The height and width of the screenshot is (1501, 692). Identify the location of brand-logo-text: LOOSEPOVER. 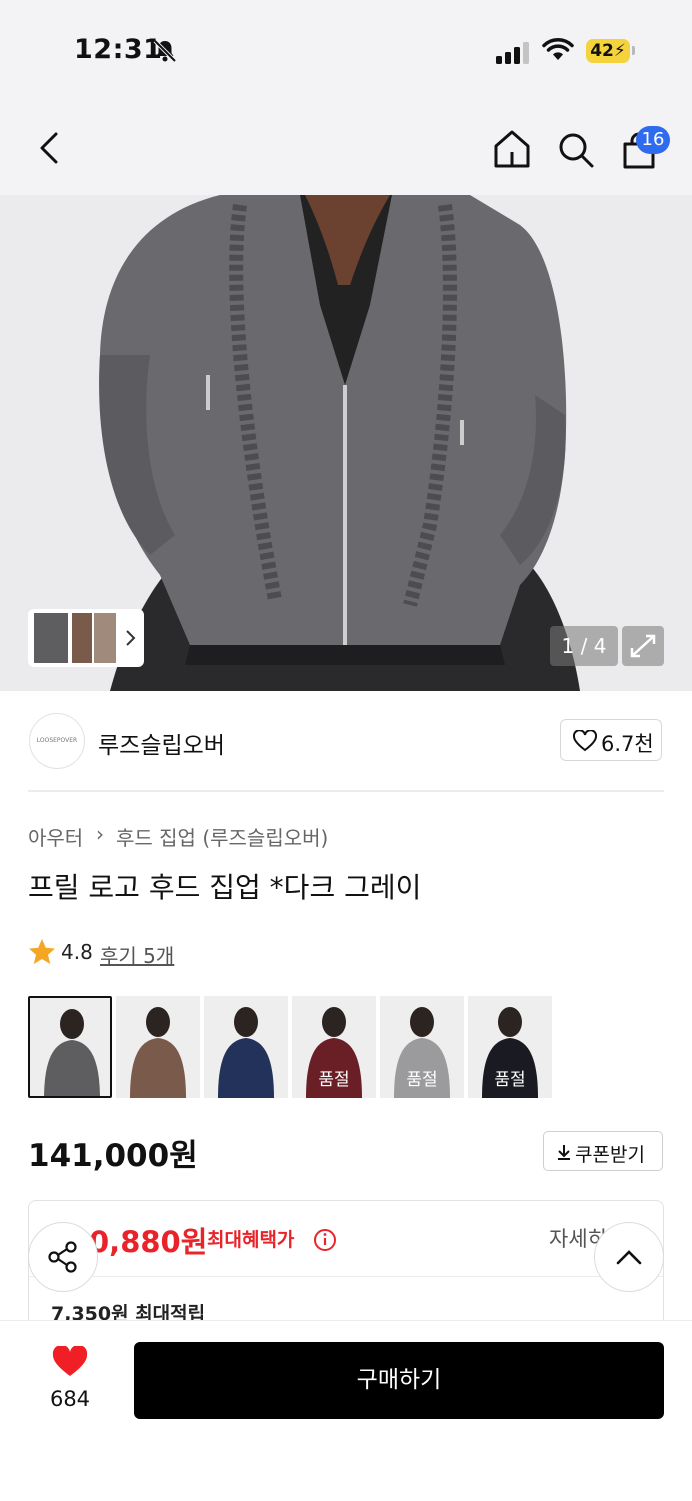
(57, 740).